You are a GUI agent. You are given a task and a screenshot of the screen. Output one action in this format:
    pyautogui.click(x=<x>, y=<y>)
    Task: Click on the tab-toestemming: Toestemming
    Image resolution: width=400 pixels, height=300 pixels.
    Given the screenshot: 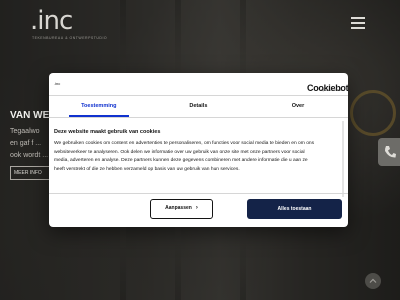 What is the action you would take?
    pyautogui.click(x=99, y=106)
    